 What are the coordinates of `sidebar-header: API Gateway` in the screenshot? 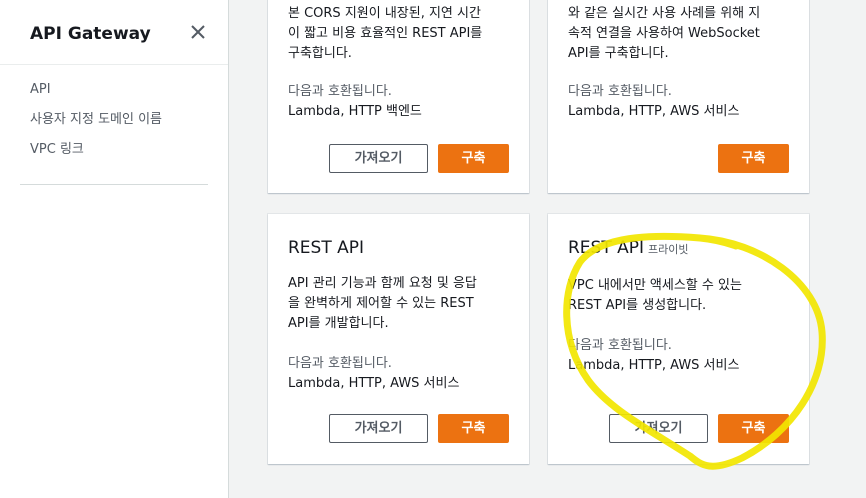 It's located at (114, 32).